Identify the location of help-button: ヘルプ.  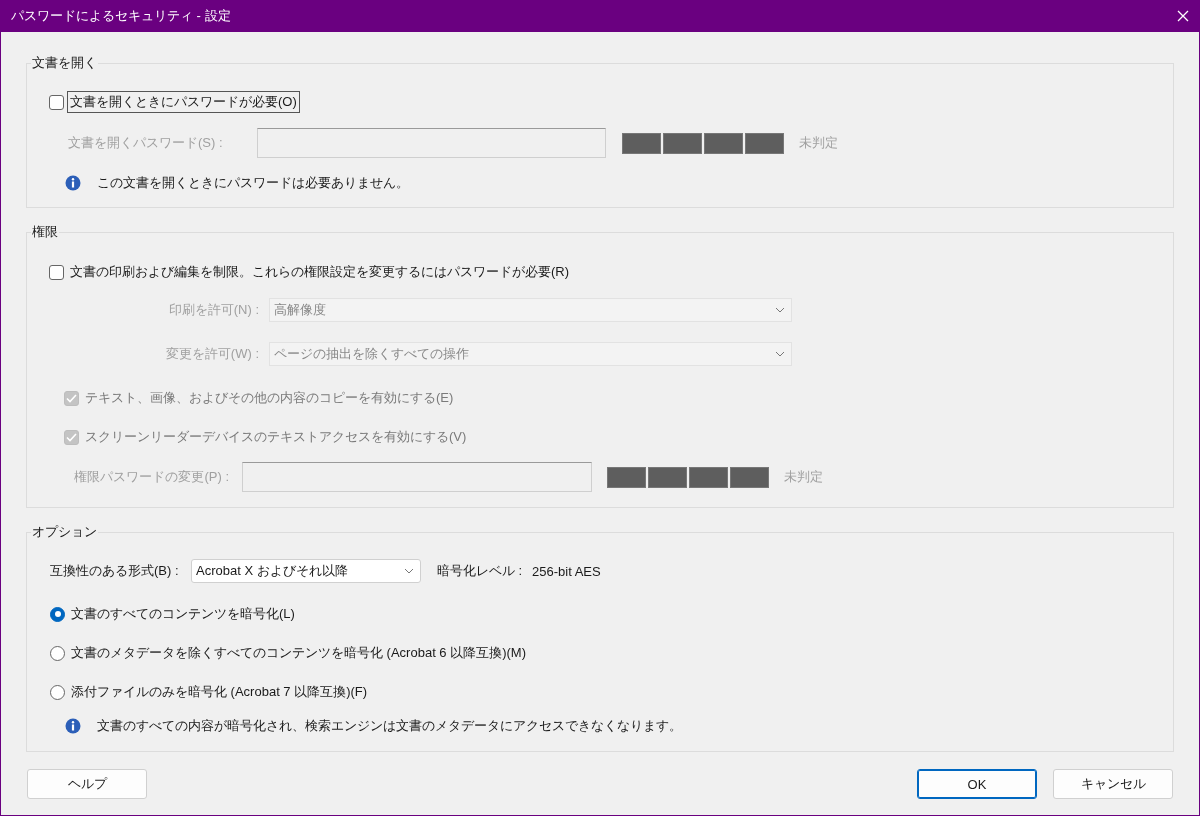
(87, 784).